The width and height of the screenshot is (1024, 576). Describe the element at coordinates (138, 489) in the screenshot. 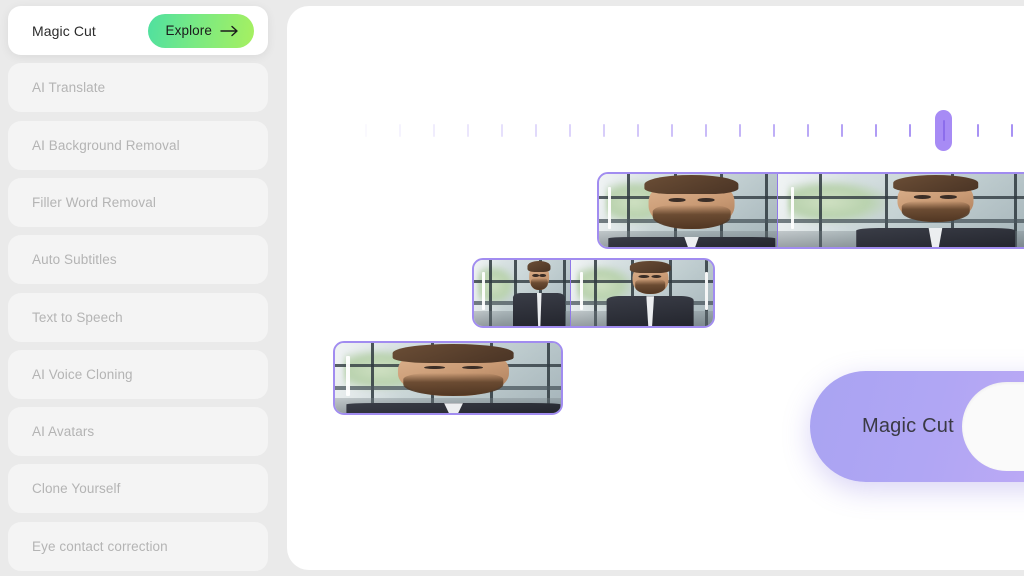

I see `sidebar-item-clone-yourself: Clone Yourself` at that location.